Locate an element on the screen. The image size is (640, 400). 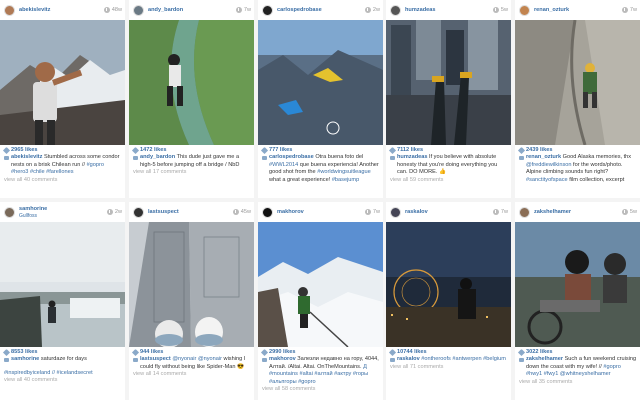
likes-count: 2965 likes is located at coordinates (62, 151).